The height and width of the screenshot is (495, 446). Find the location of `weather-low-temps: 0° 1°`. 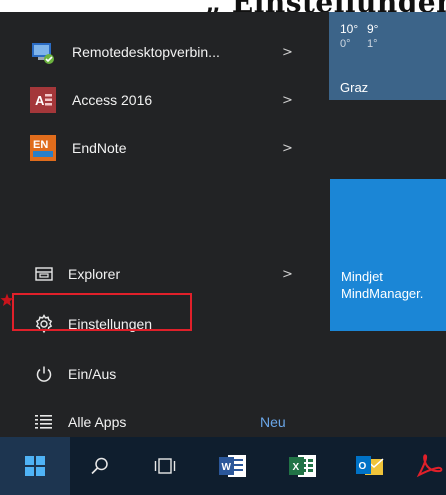

weather-low-temps: 0° 1° is located at coordinates (367, 44).